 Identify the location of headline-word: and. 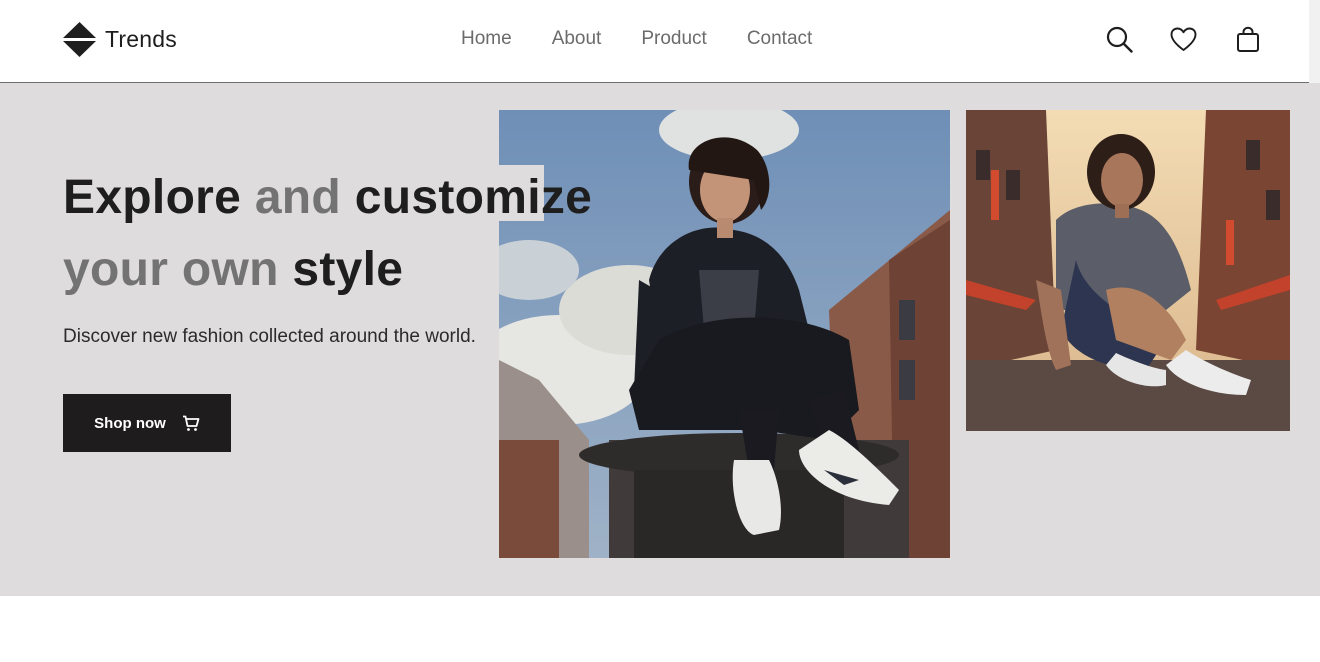
(298, 197).